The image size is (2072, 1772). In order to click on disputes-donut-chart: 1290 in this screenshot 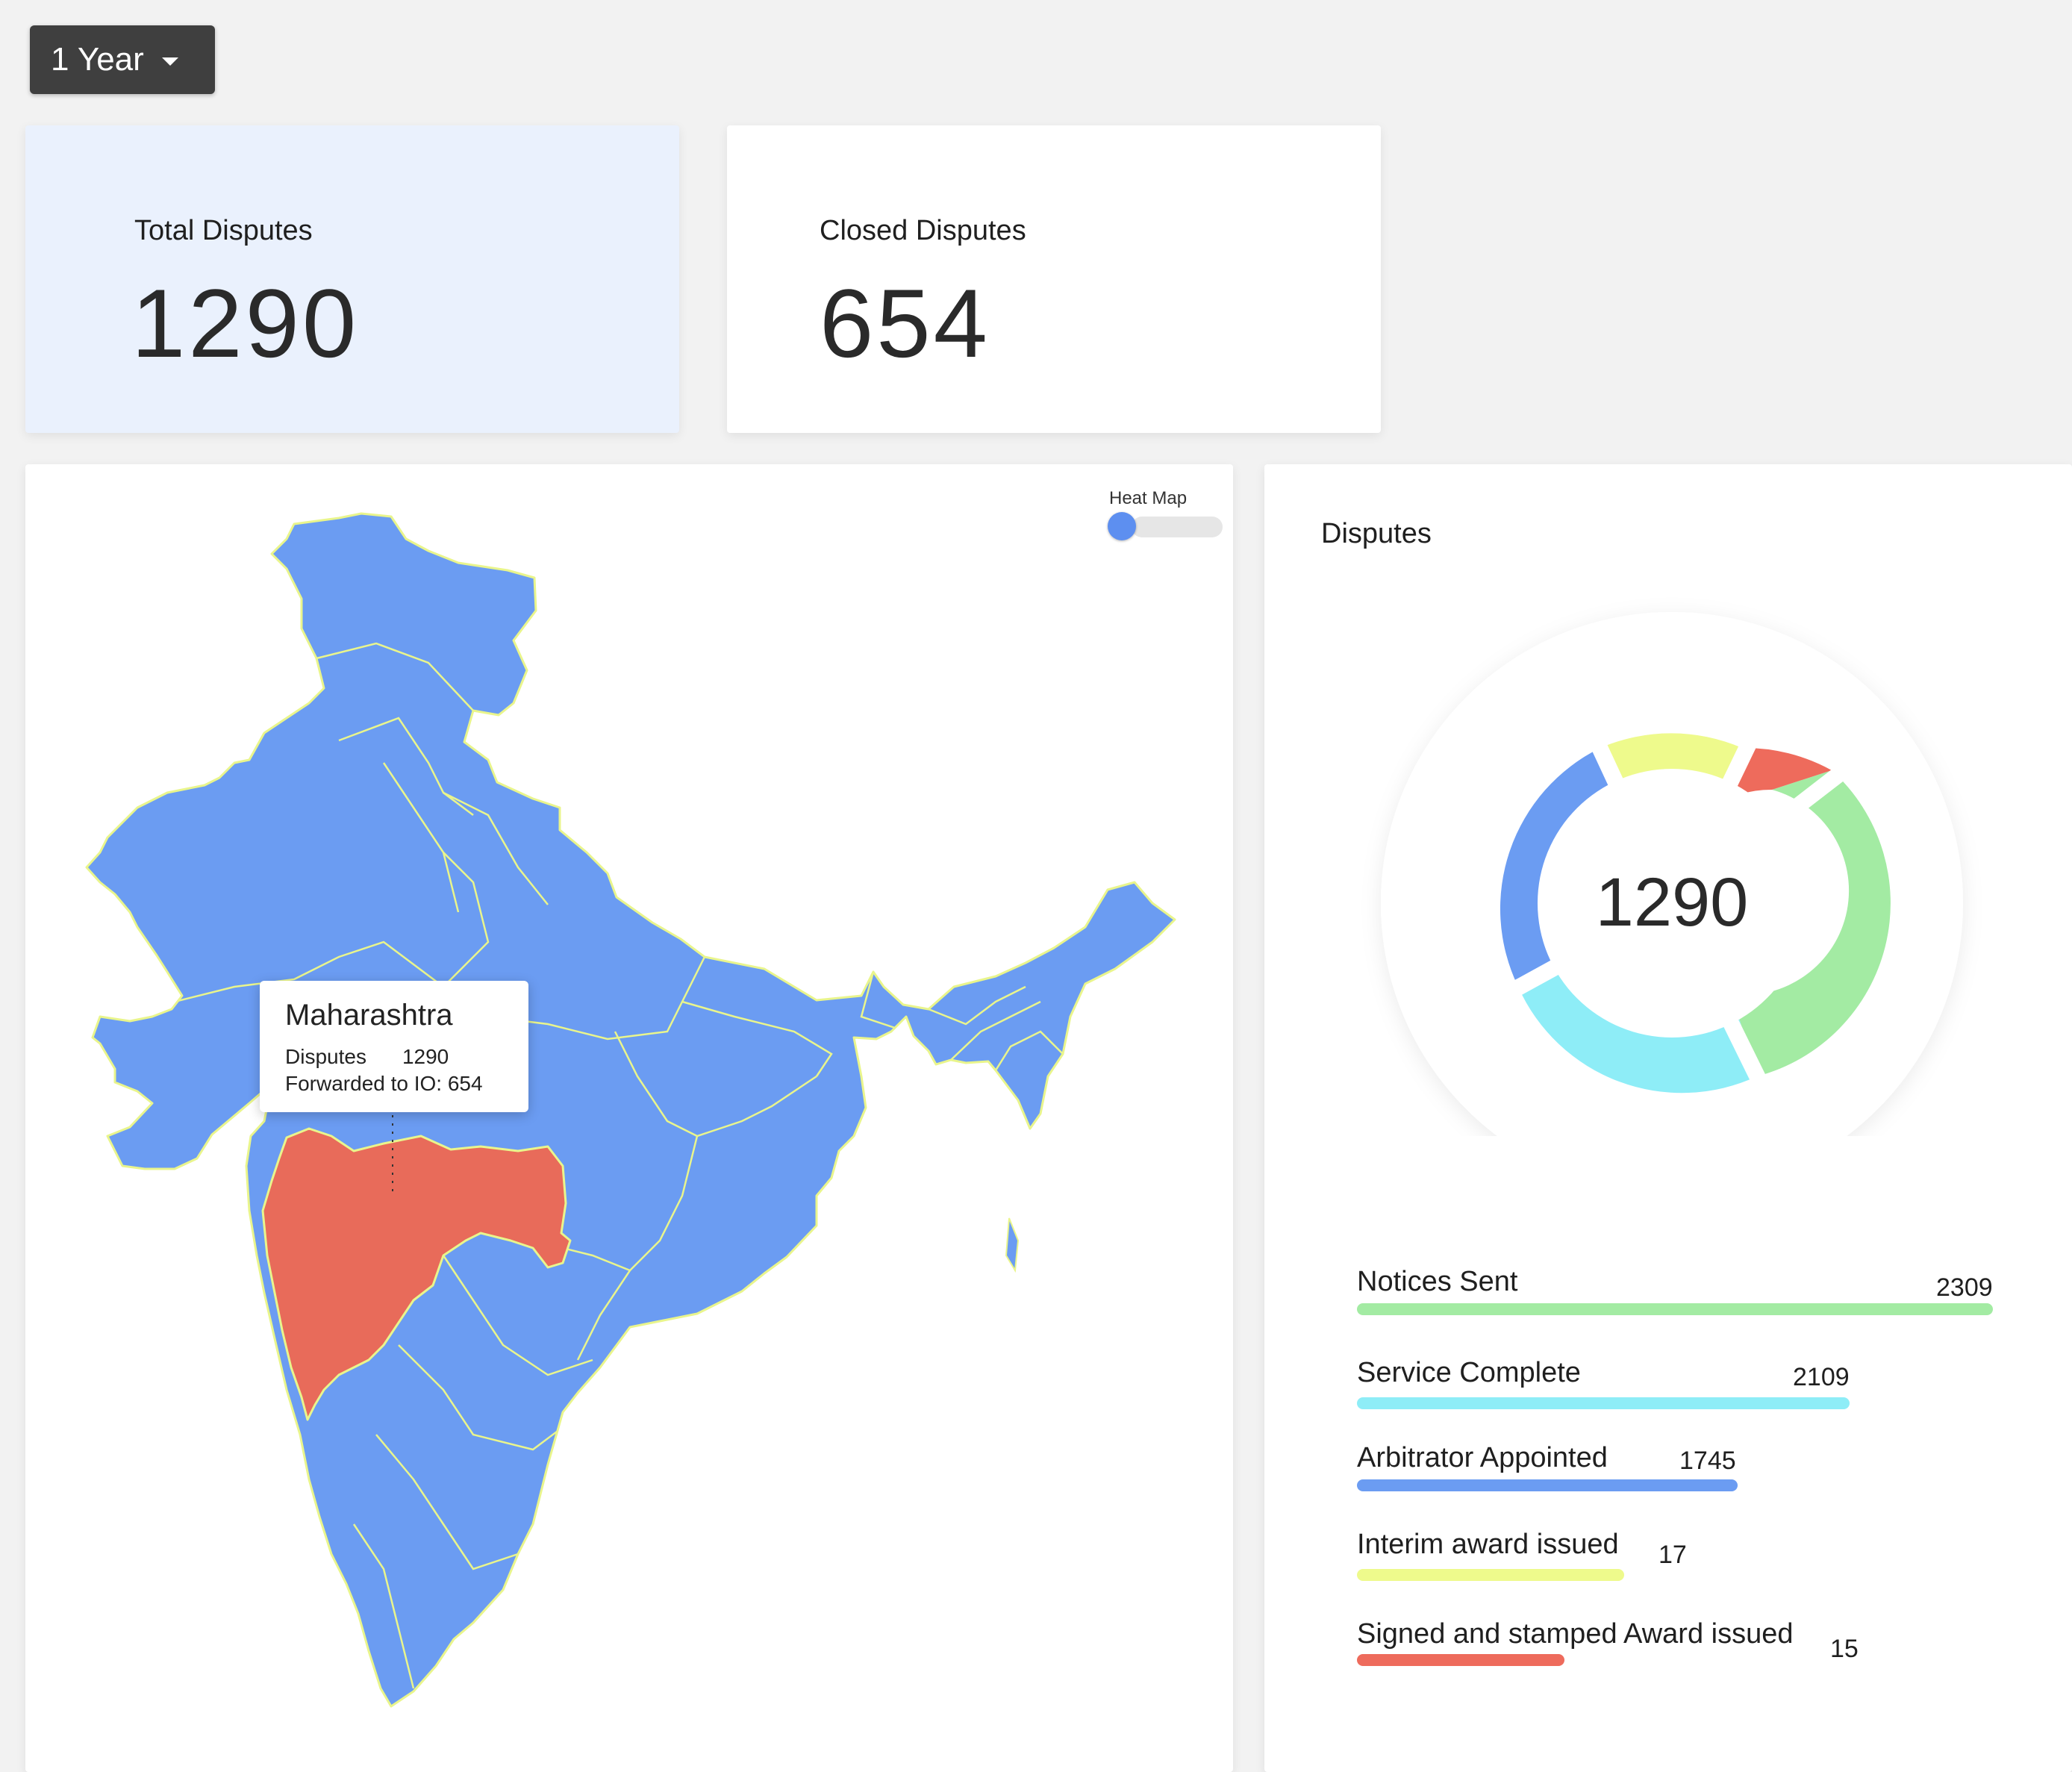, I will do `click(1672, 874)`.